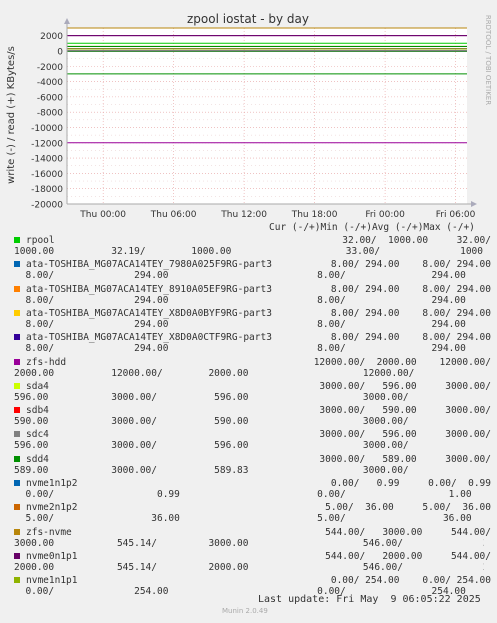  What do you see at coordinates (47, 129) in the screenshot?
I see `y-tick-label: -10000` at bounding box center [47, 129].